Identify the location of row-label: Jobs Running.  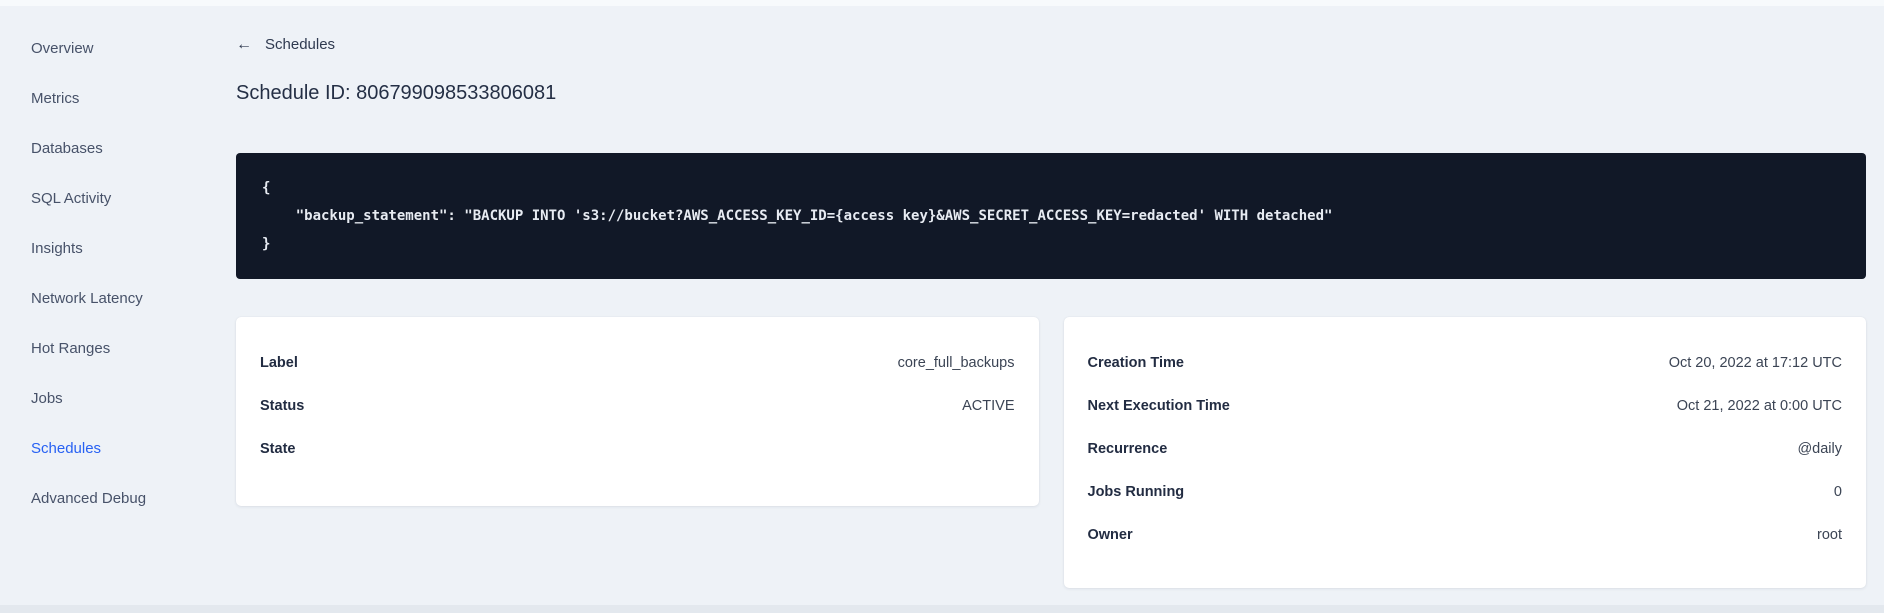
(1136, 491).